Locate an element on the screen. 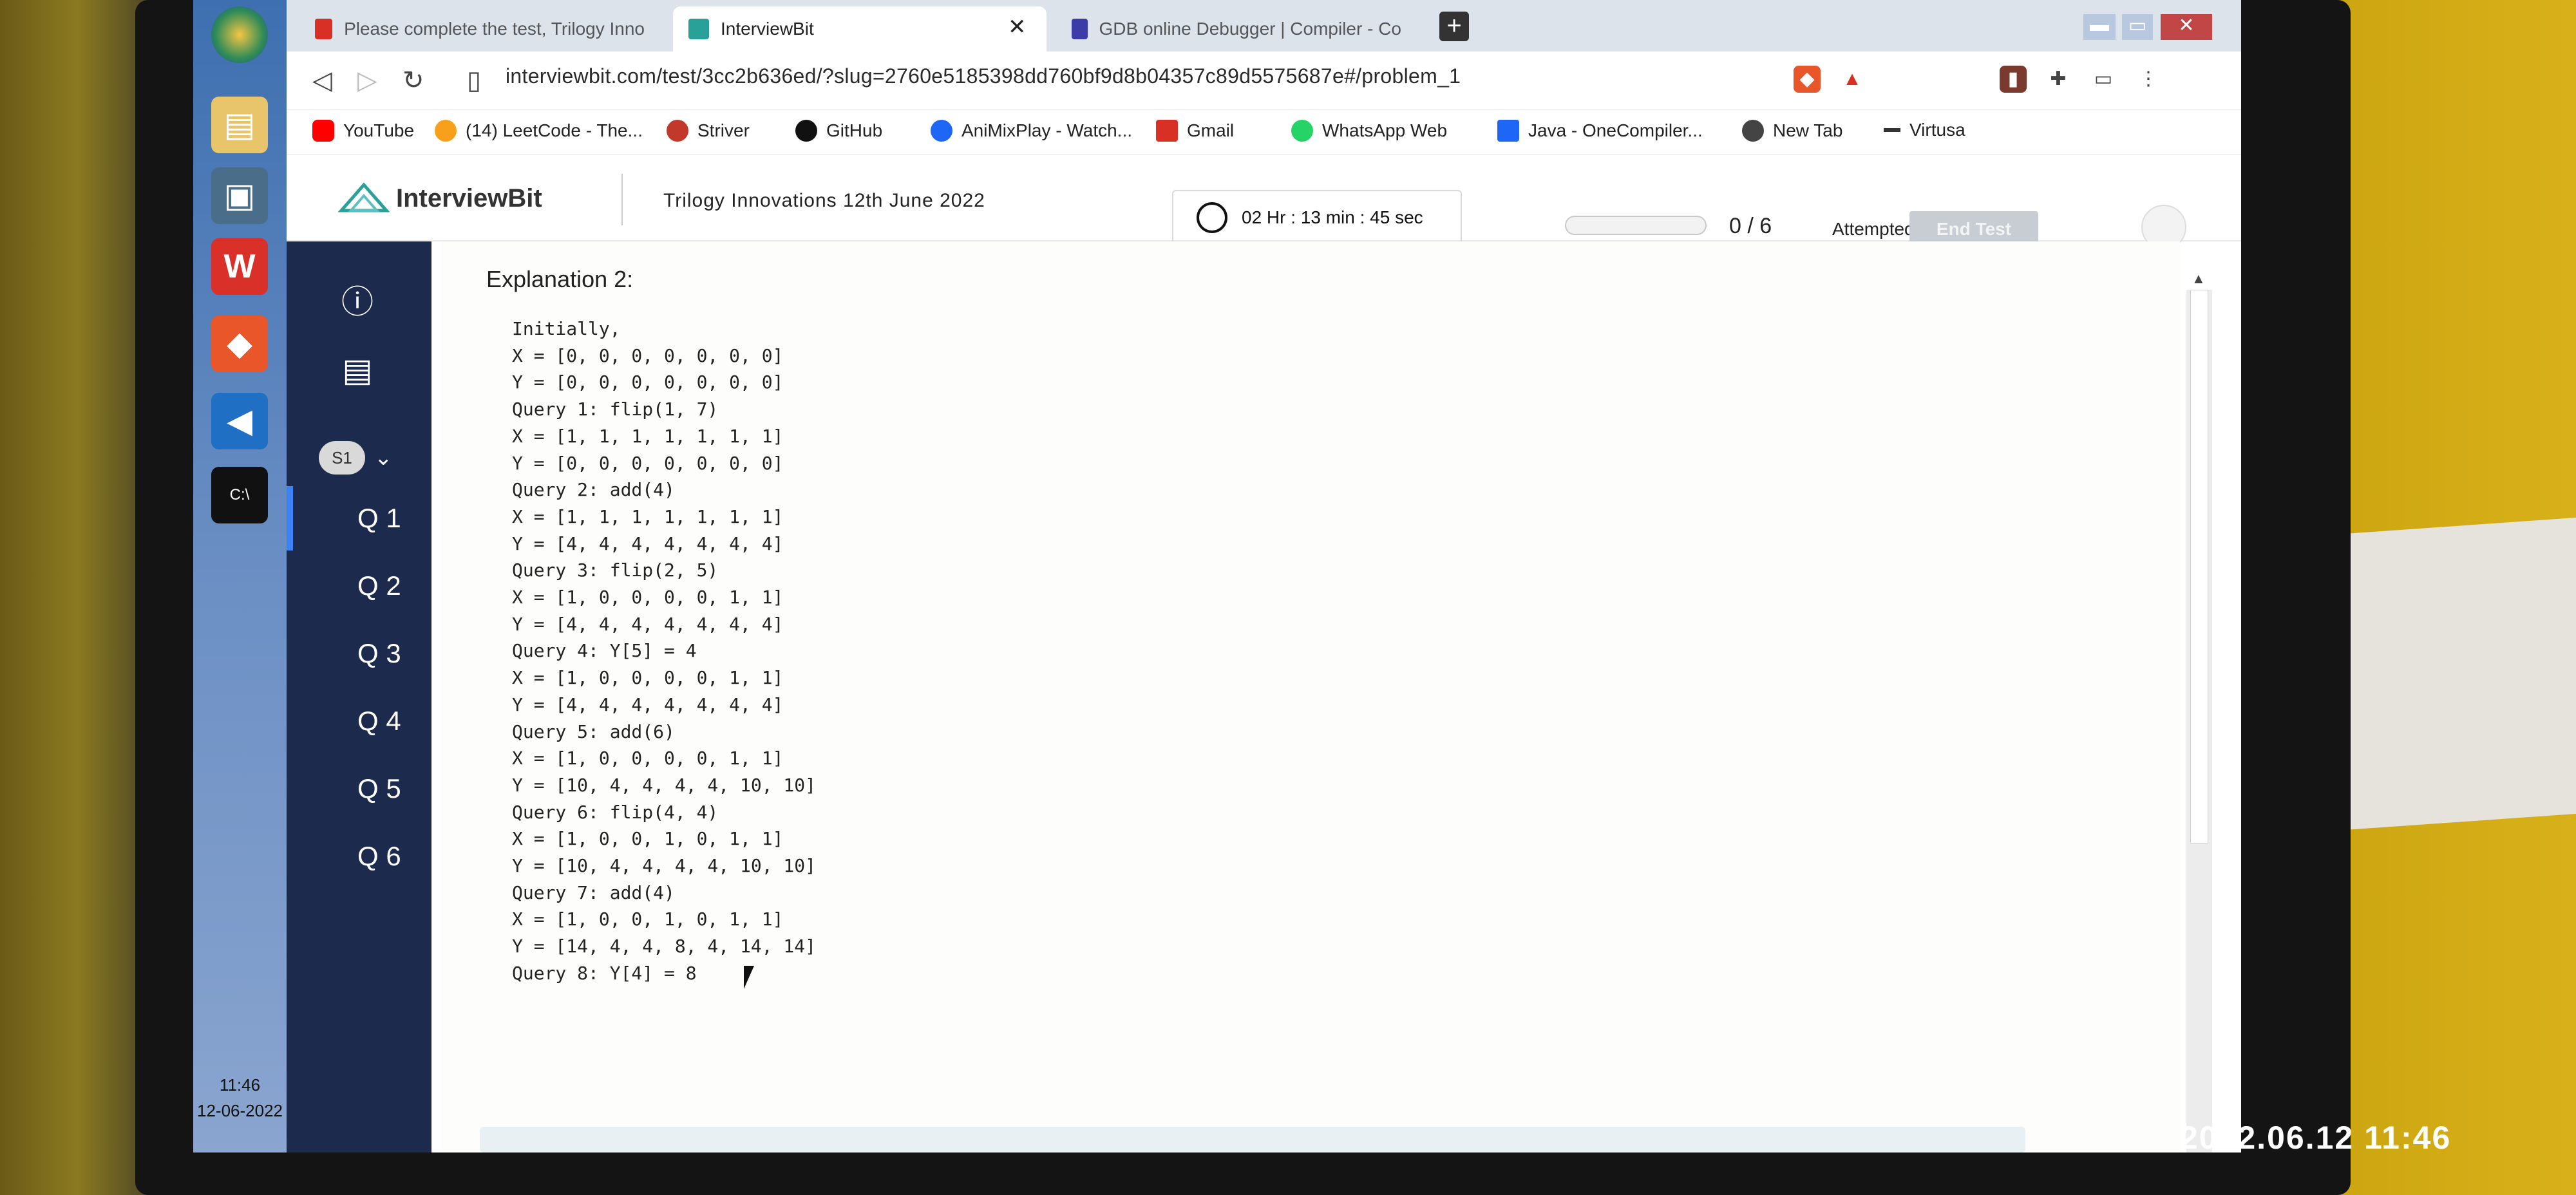 This screenshot has height=1195, width=2576. maximize-button: ▭ is located at coordinates (2138, 27).